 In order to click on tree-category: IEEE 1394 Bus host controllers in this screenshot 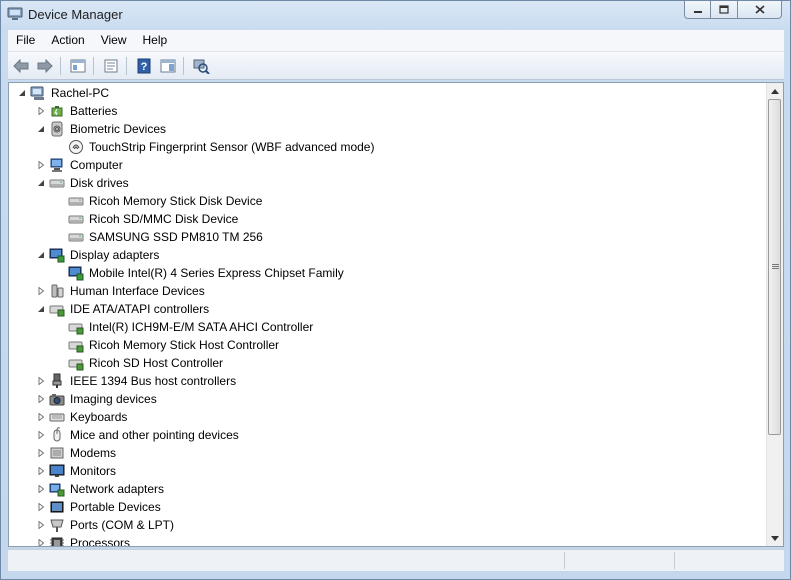, I will do `click(389, 381)`.